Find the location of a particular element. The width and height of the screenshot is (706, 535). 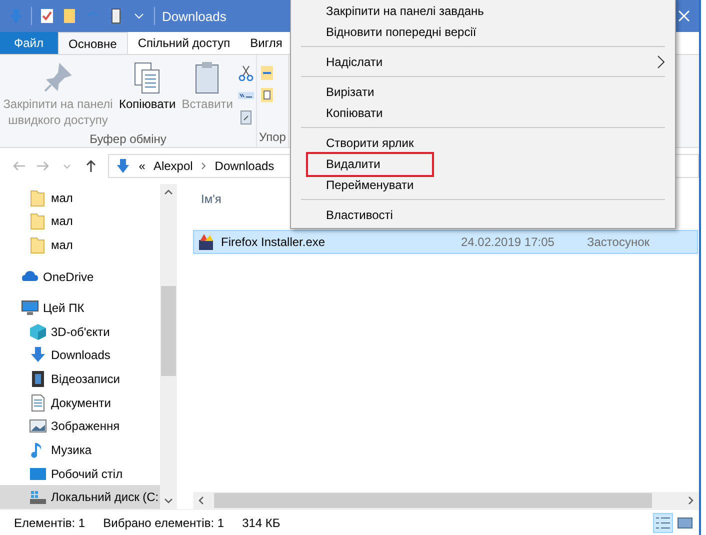

menu-item: Закріпити на панелі завдань is located at coordinates (483, 10).